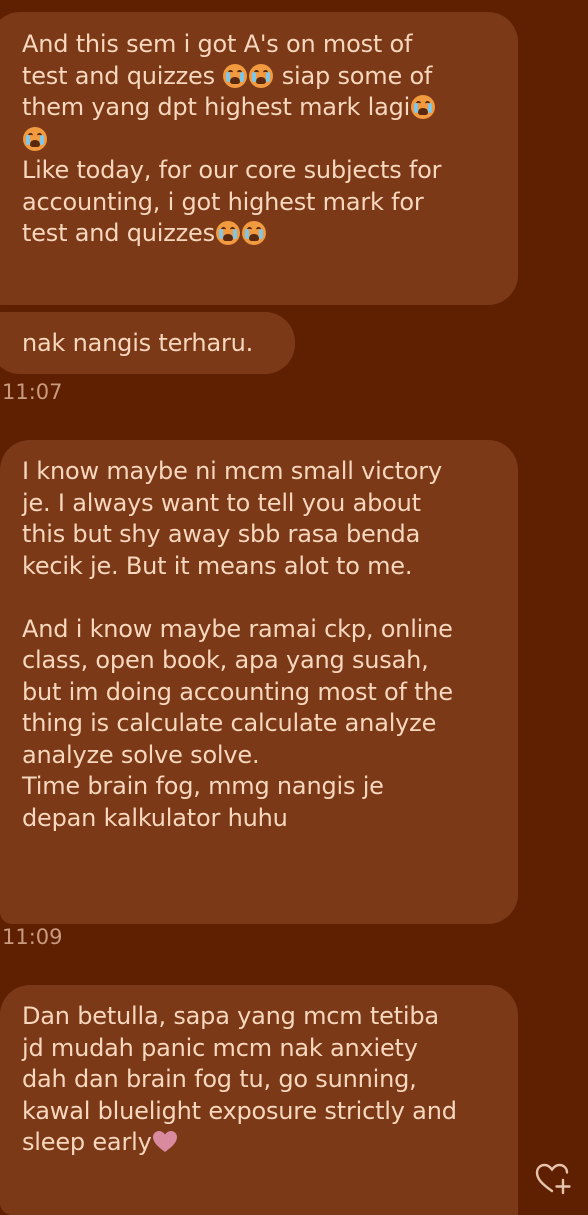 The height and width of the screenshot is (1215, 588). Describe the element at coordinates (138, 343) in the screenshot. I see `message-text: nak nangis terharu.` at that location.